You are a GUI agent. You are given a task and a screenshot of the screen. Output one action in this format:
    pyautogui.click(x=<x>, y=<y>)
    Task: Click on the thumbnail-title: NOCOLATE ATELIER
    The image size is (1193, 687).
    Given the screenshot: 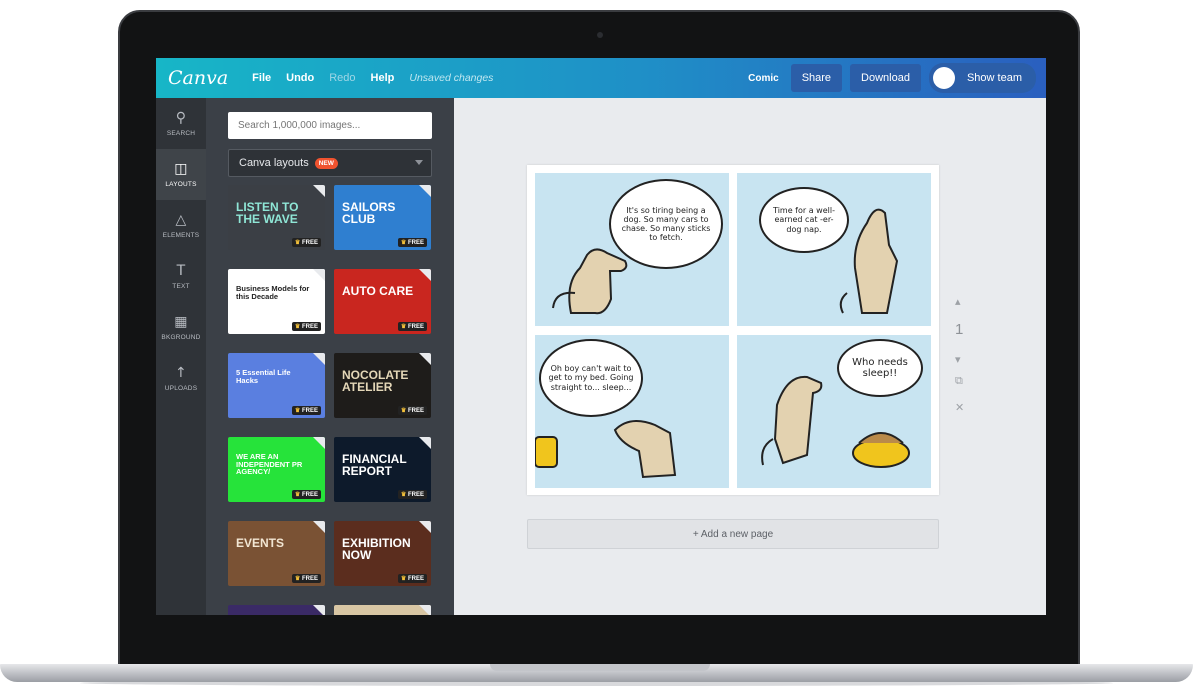 What is the action you would take?
    pyautogui.click(x=375, y=381)
    